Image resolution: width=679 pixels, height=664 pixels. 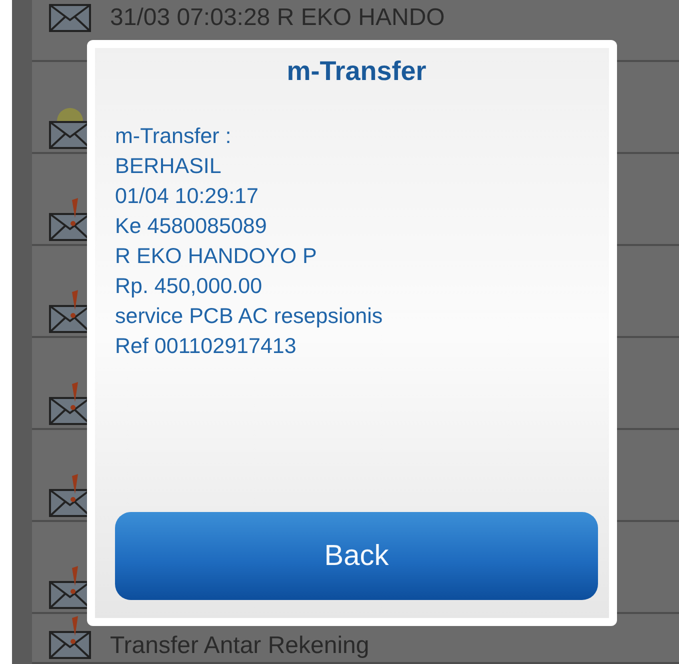 What do you see at coordinates (189, 286) in the screenshot?
I see `message-line: Rp. 450,000.00` at bounding box center [189, 286].